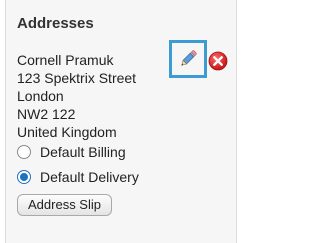 The width and height of the screenshot is (320, 243). I want to click on delete-icon, so click(218, 61).